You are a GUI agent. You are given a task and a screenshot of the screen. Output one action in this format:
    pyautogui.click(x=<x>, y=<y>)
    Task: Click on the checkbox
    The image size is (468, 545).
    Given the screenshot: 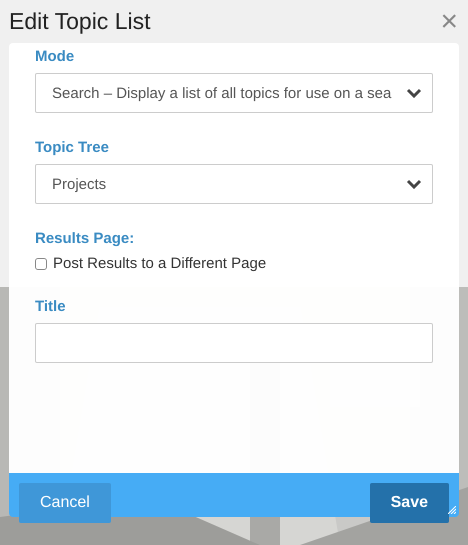 What is the action you would take?
    pyautogui.click(x=41, y=264)
    